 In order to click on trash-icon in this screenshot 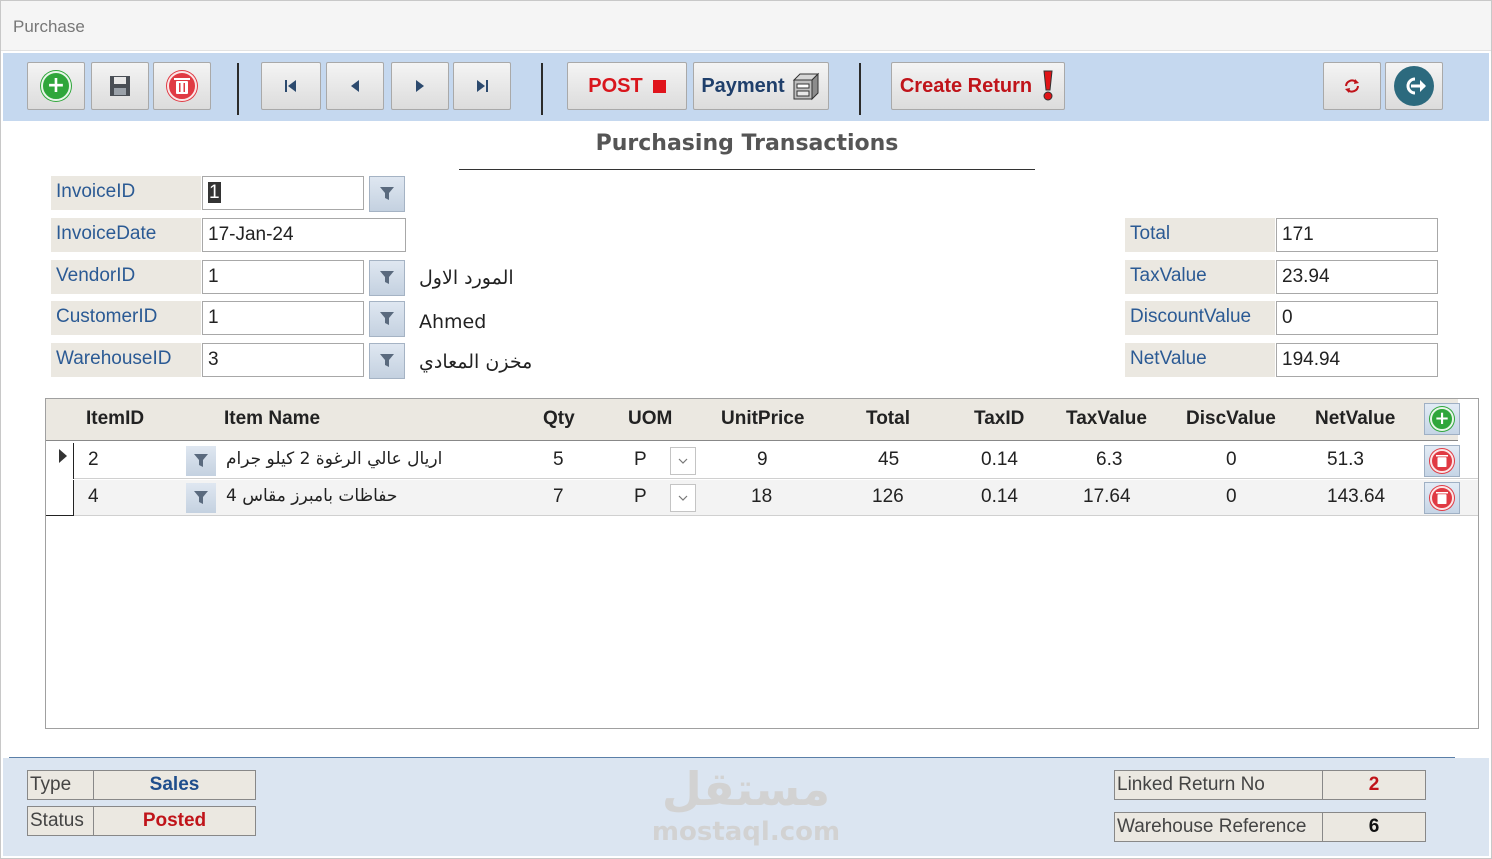, I will do `click(1442, 498)`.